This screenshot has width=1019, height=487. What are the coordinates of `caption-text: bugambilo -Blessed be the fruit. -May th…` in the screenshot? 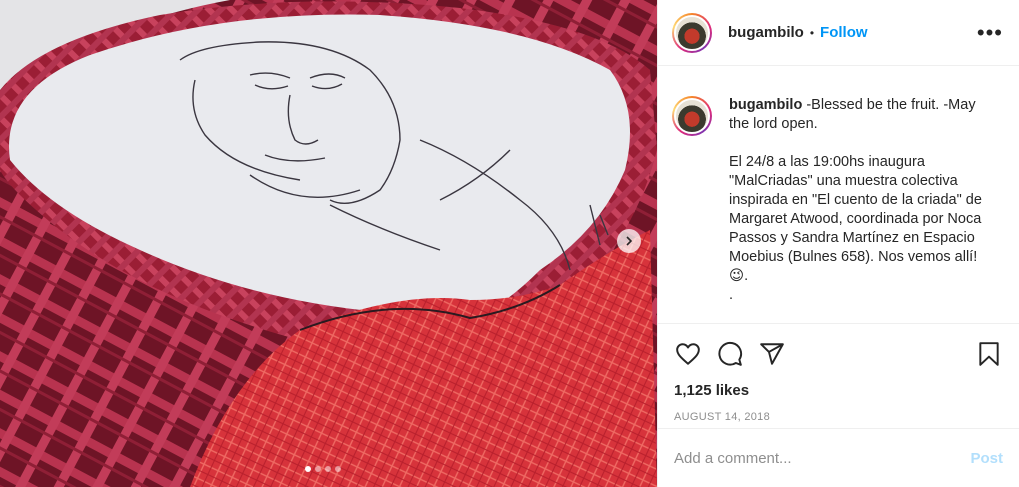 It's located at (864, 209).